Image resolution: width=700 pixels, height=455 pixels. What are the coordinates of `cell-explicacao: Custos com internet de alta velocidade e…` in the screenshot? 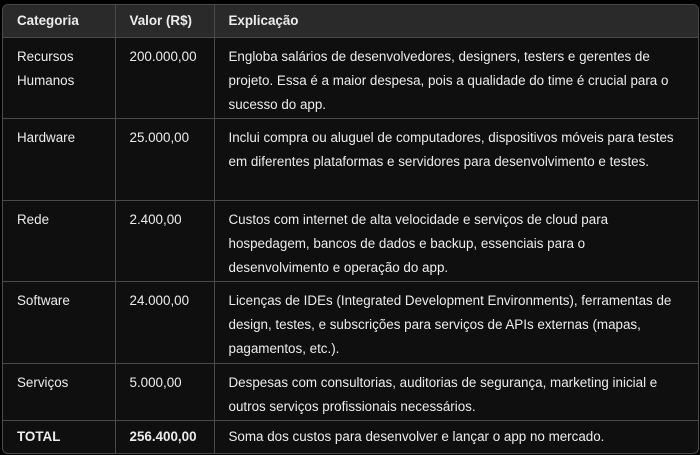 It's located at (456, 241).